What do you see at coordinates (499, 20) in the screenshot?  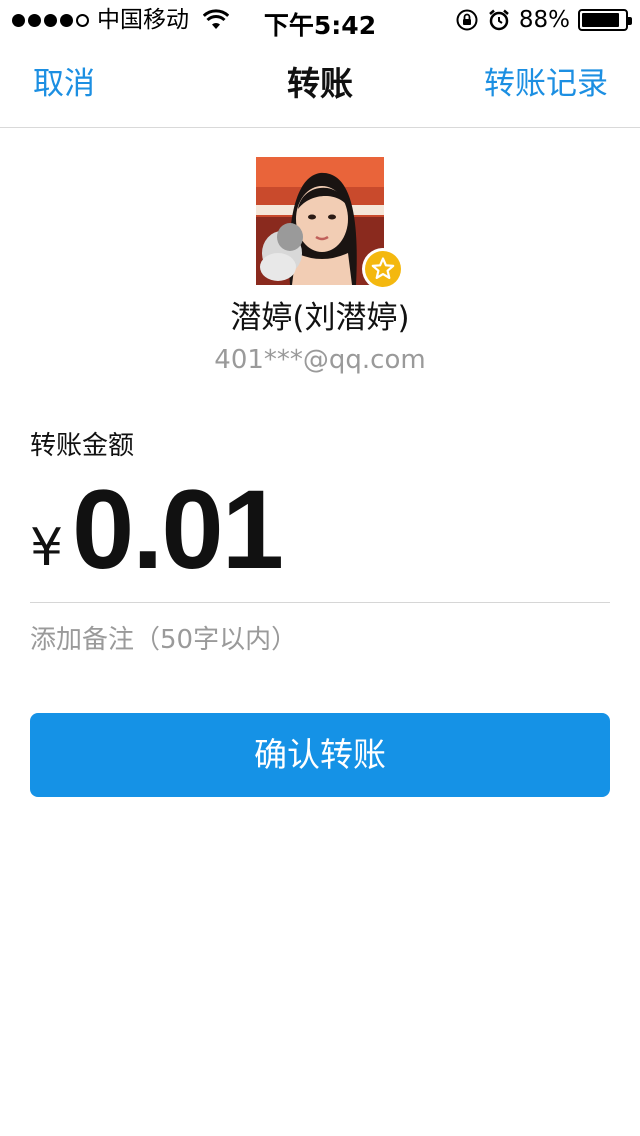 I see `alarm-icon` at bounding box center [499, 20].